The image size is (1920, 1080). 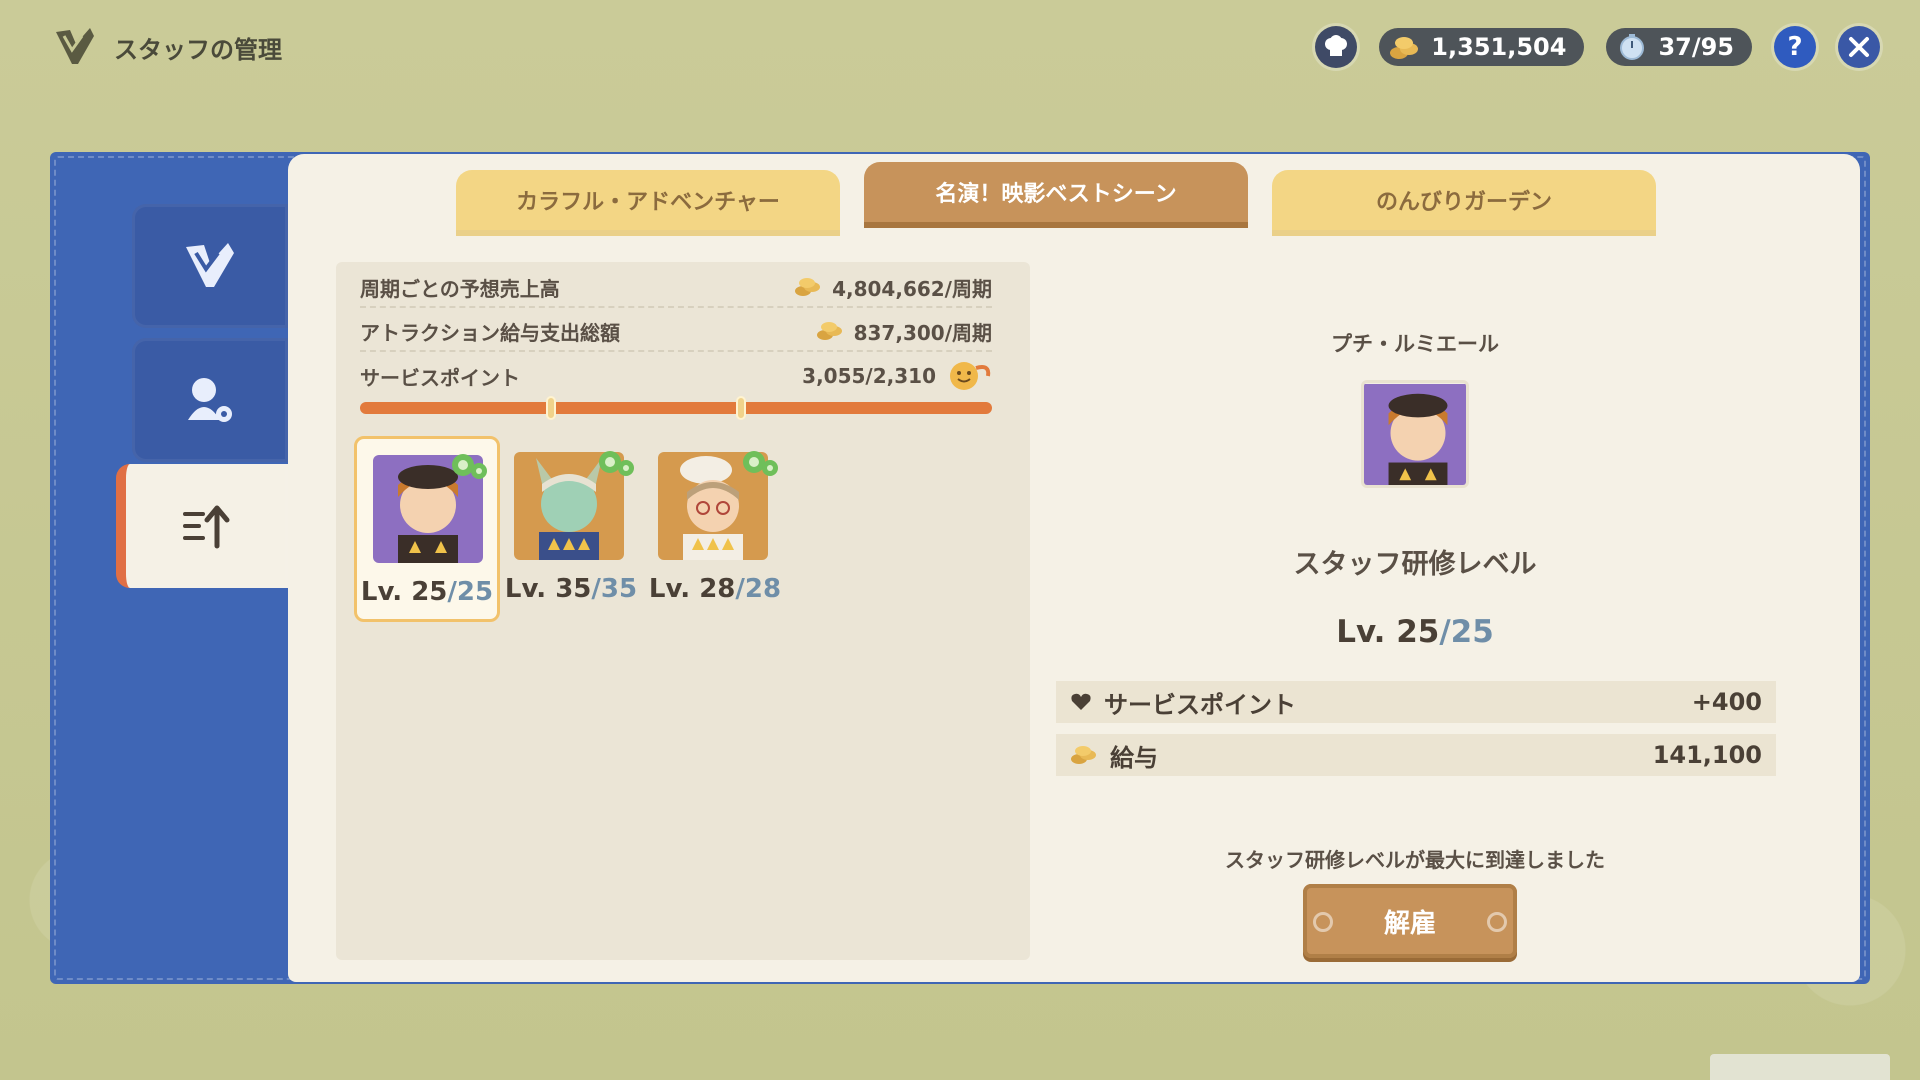 What do you see at coordinates (1416, 702) in the screenshot?
I see `service-point-bonus-row: サービスポイント +400` at bounding box center [1416, 702].